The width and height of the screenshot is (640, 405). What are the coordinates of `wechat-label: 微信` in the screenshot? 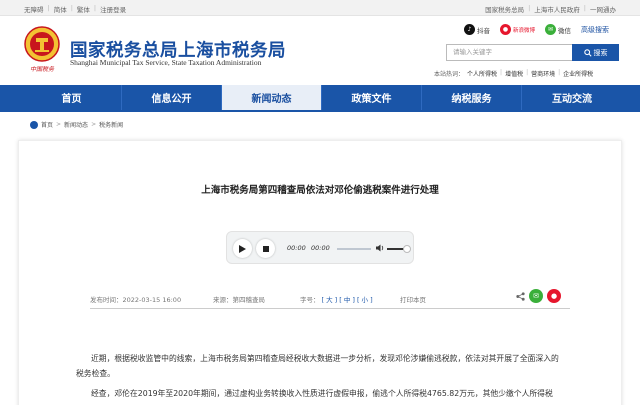 It's located at (565, 30).